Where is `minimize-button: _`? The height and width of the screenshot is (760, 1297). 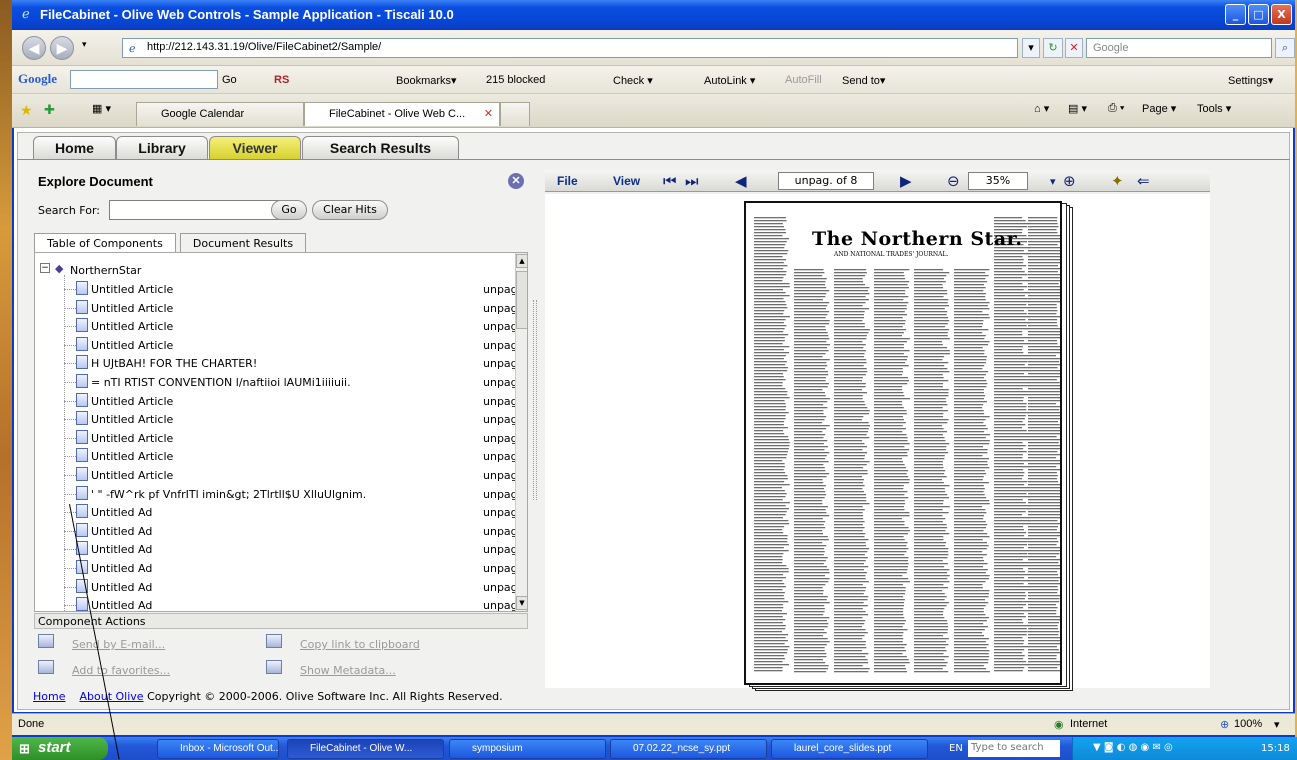
minimize-button: _ is located at coordinates (1235, 14).